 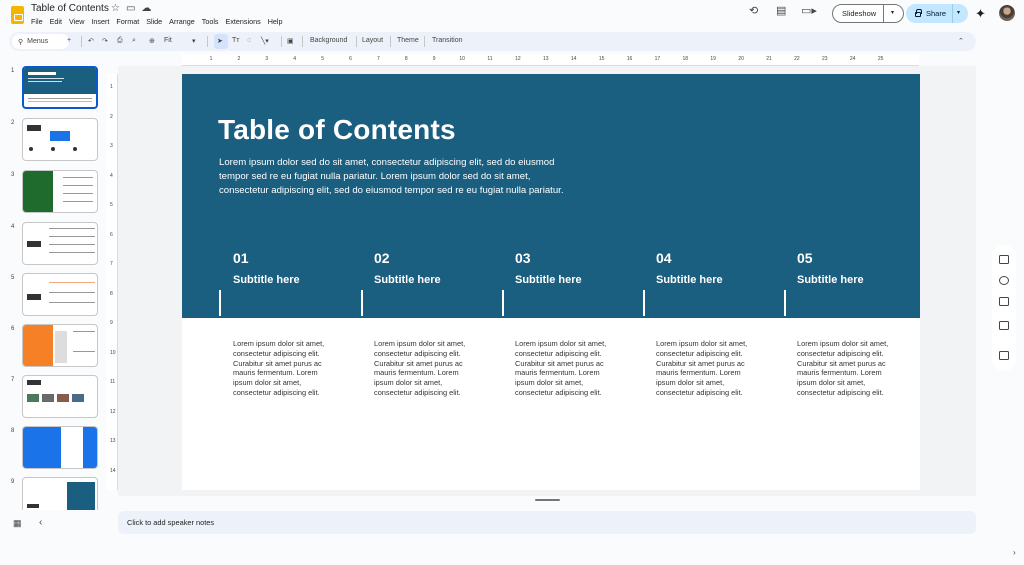 I want to click on folder-icon, so click(x=1004, y=325).